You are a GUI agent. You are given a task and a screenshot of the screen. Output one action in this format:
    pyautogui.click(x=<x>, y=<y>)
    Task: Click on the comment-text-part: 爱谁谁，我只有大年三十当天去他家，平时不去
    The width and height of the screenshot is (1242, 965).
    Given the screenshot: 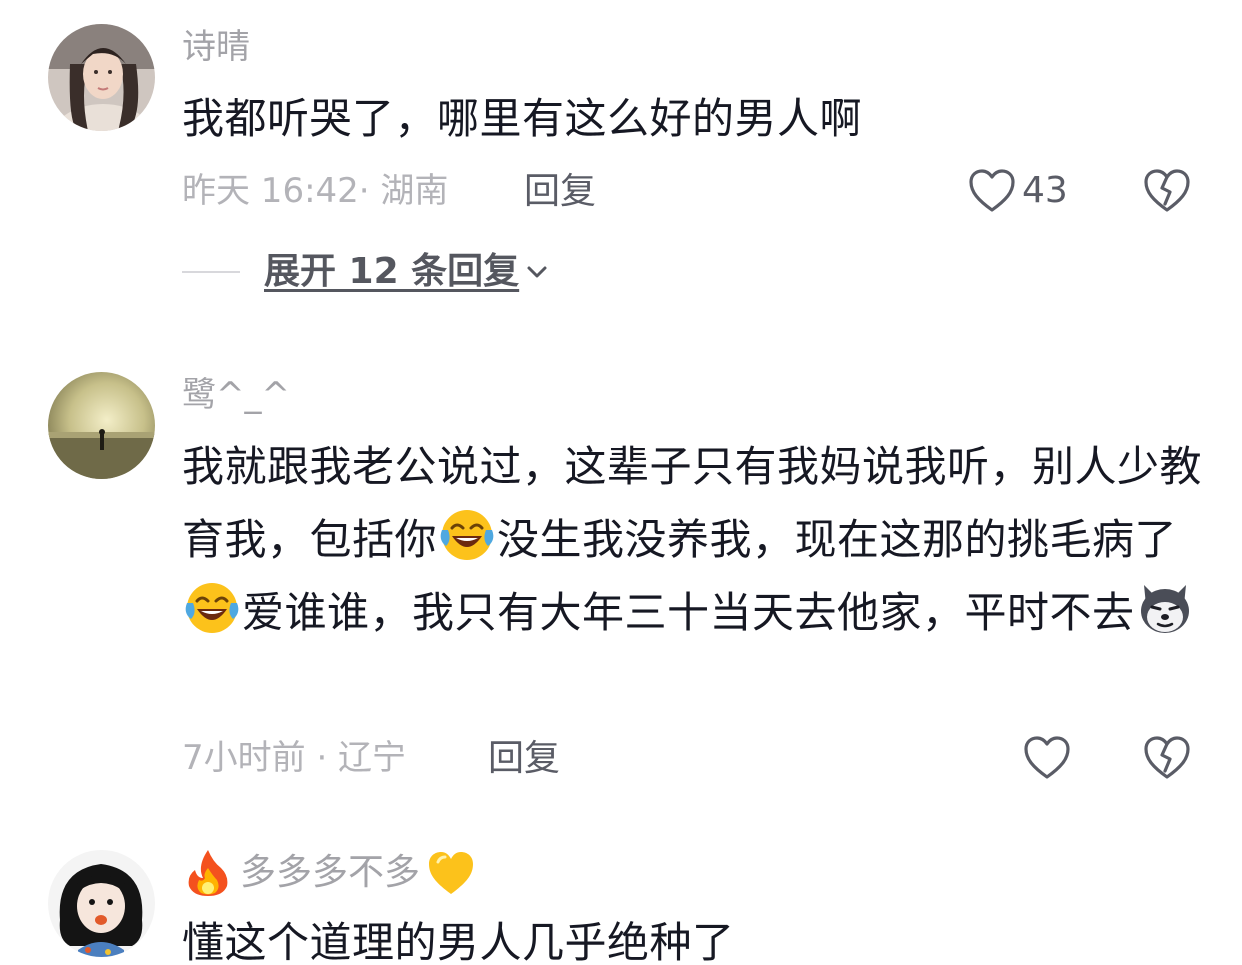 What is the action you would take?
    pyautogui.click(x=688, y=612)
    